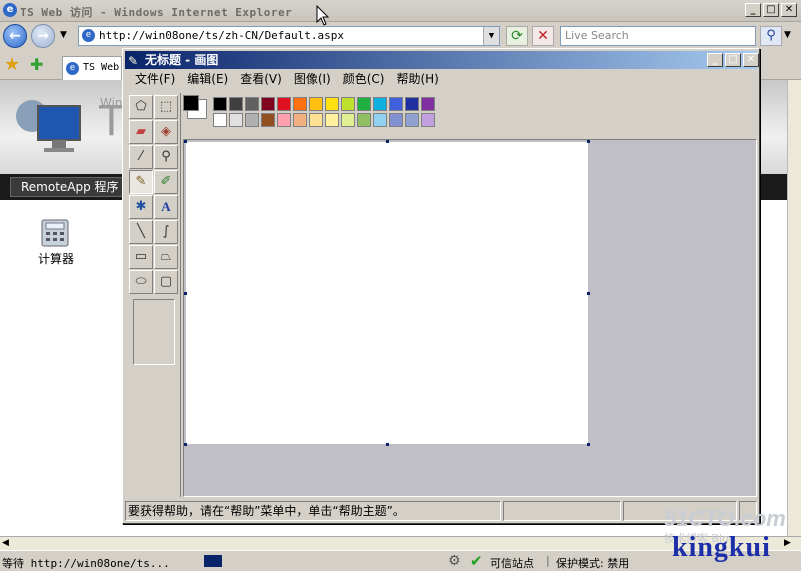 The width and height of the screenshot is (801, 571). Describe the element at coordinates (715, 60) in the screenshot. I see `paint-minimize-button: _` at that location.